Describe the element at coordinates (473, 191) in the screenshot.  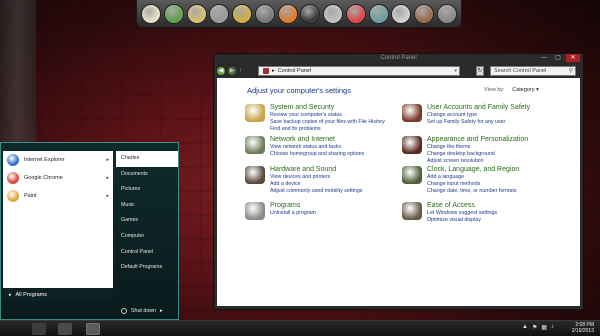
I see `category-link: Change date, time, or number formats` at that location.